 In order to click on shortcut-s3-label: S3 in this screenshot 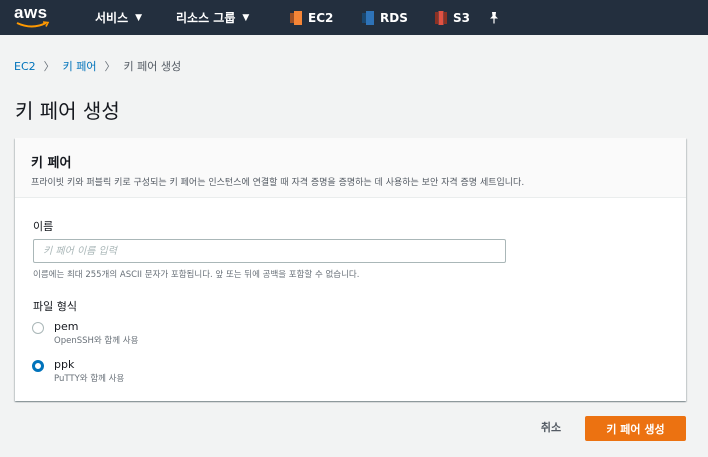, I will do `click(461, 17)`.